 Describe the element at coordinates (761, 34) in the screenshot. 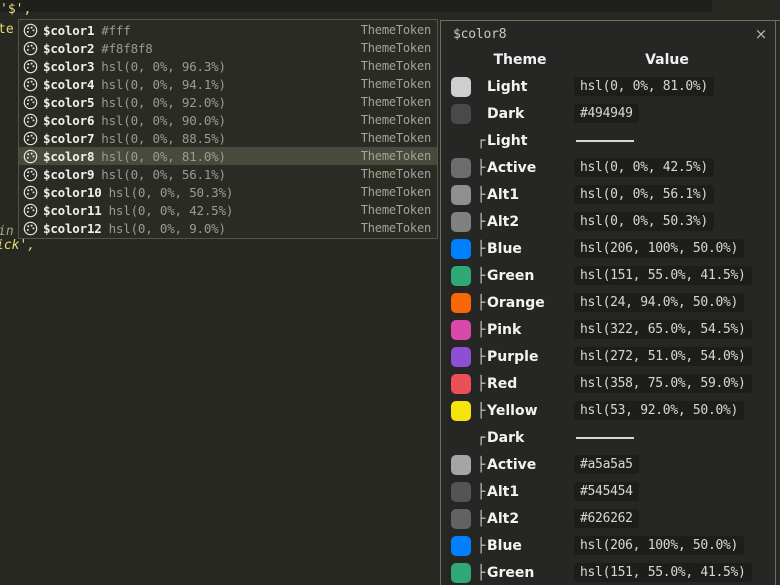

I see `close-icon: ×` at that location.